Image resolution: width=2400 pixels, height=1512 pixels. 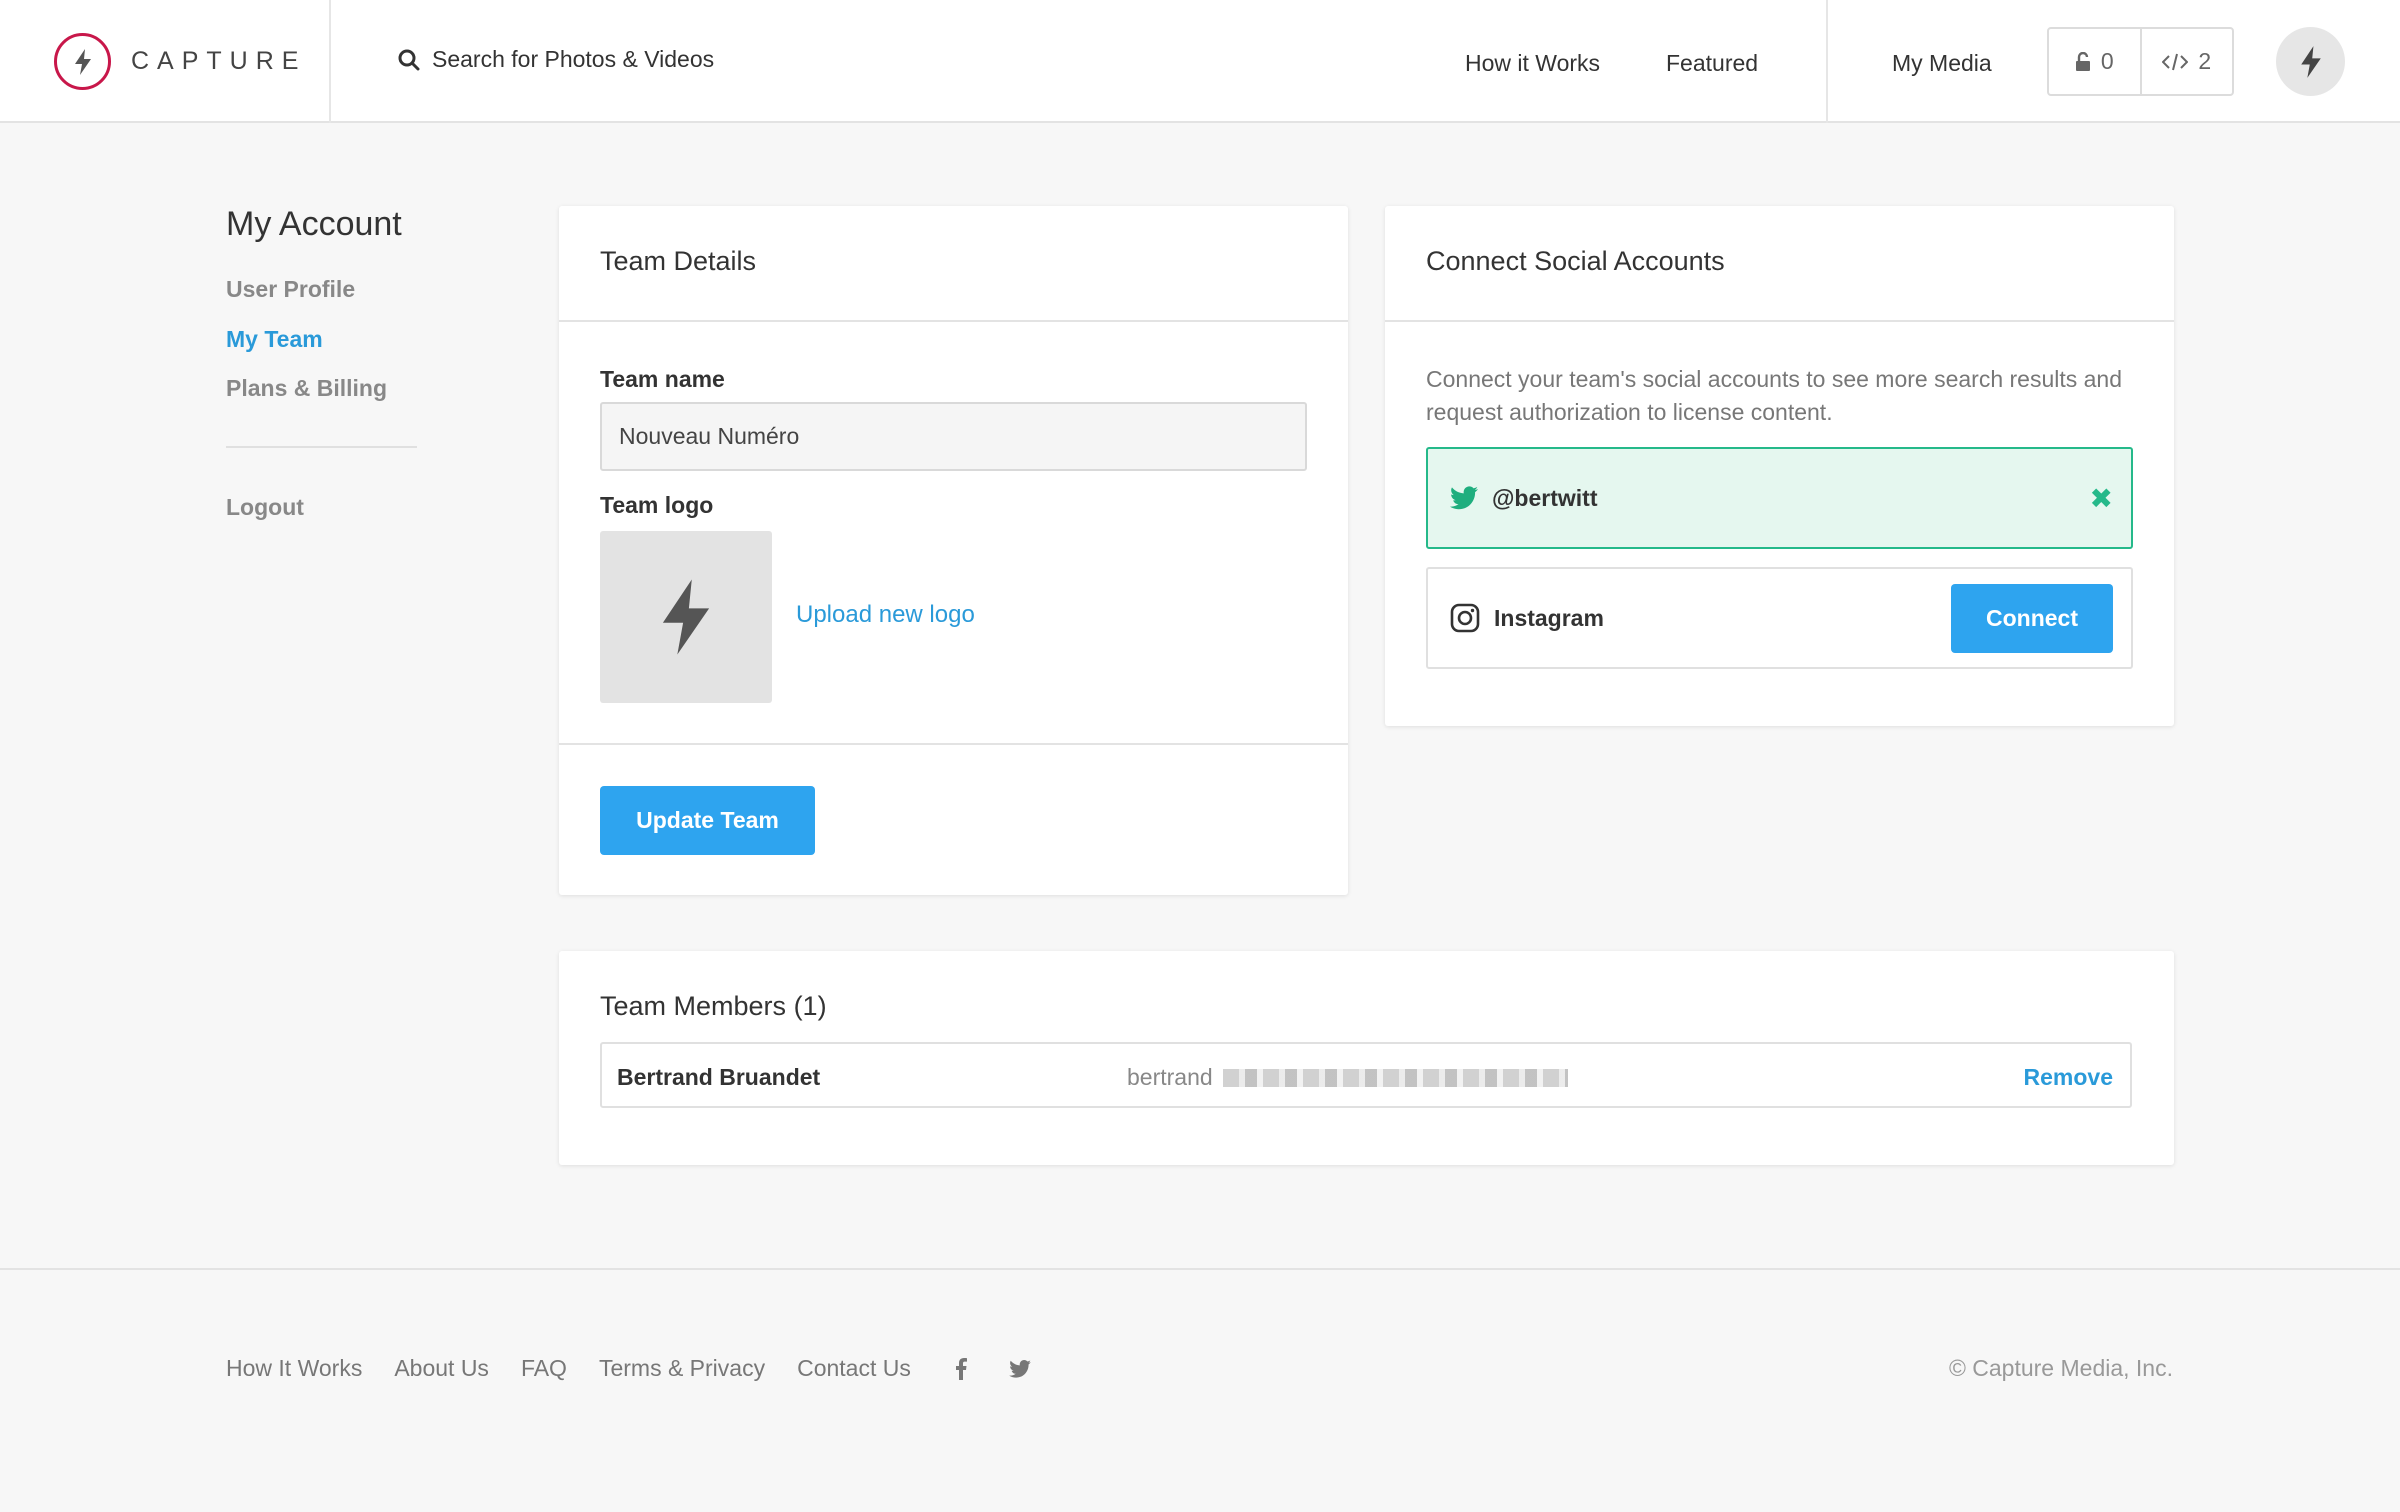 I want to click on logo-ring, so click(x=82, y=61).